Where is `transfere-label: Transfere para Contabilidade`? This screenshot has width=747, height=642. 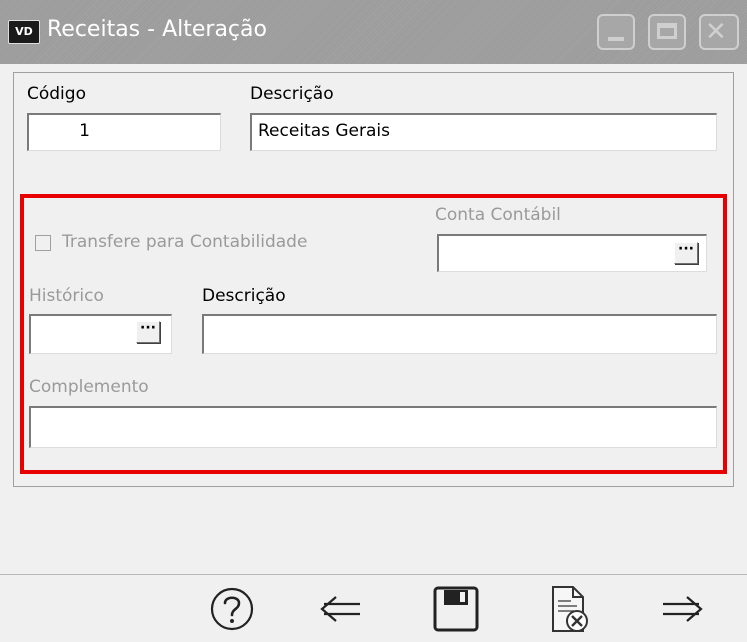 transfere-label: Transfere para Contabilidade is located at coordinates (185, 242).